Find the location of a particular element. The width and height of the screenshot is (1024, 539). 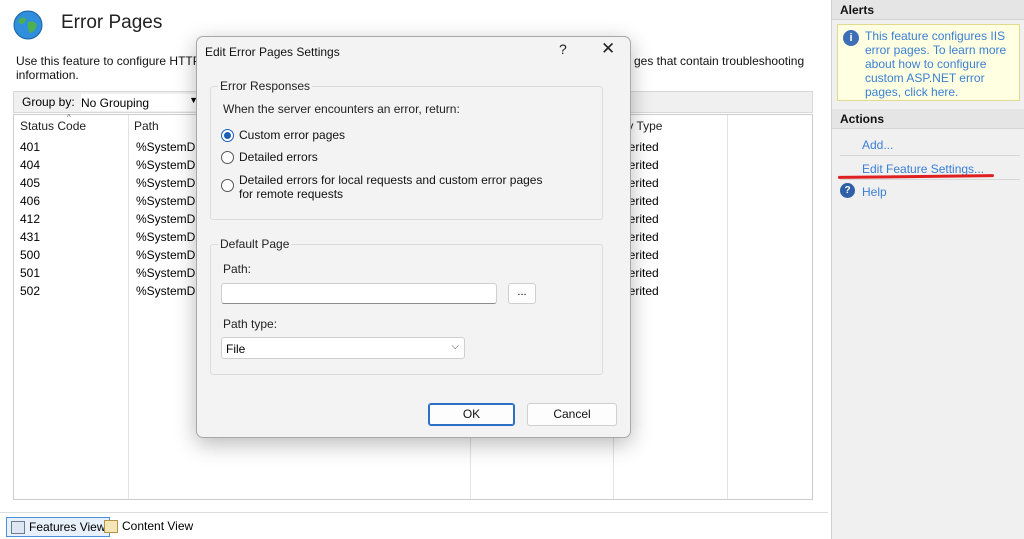

content-view-tab: Content View is located at coordinates (148, 527).